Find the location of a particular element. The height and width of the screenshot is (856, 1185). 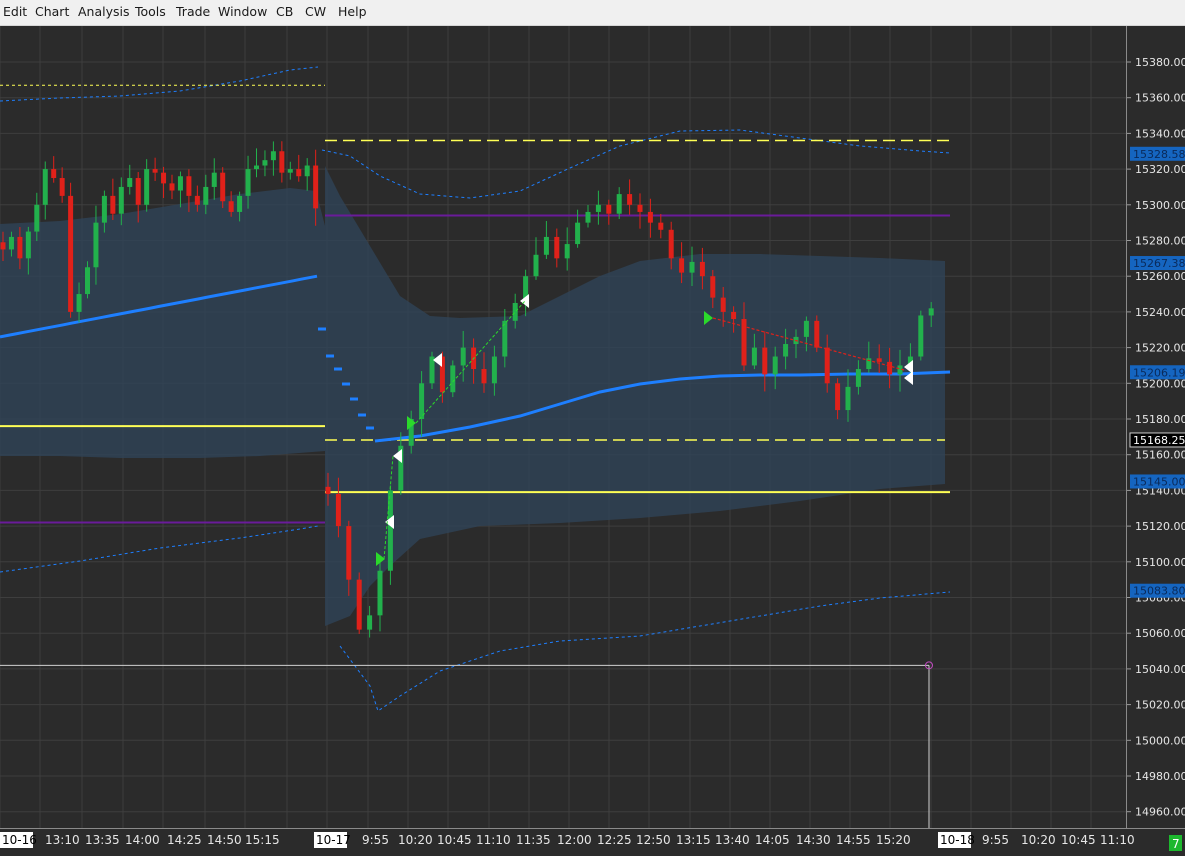

time-tick-label: 14:50 is located at coordinates (224, 840).